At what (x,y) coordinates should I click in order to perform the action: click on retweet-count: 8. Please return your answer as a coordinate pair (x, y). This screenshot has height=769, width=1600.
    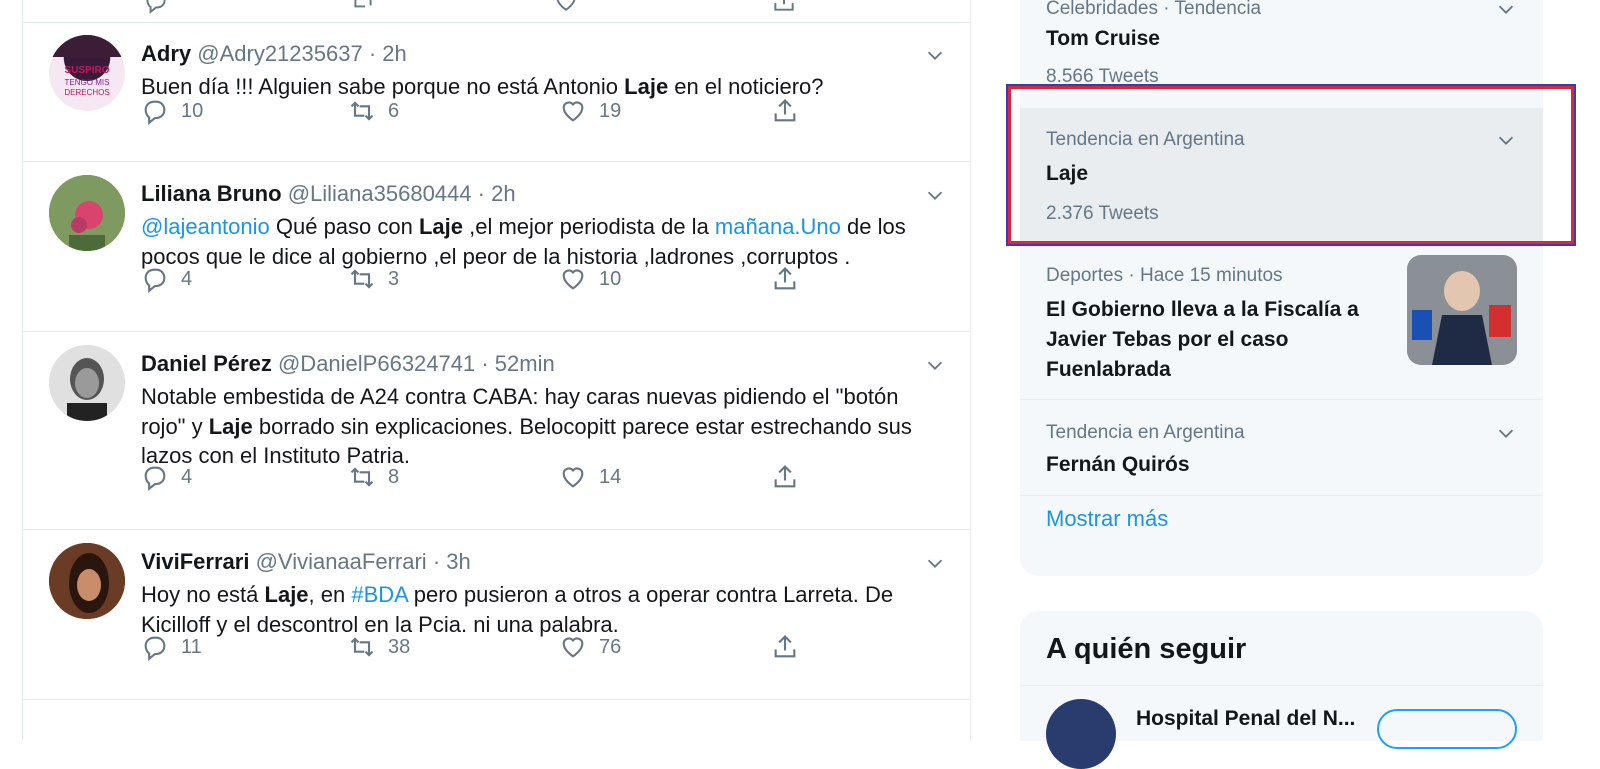
    Looking at the image, I should click on (394, 476).